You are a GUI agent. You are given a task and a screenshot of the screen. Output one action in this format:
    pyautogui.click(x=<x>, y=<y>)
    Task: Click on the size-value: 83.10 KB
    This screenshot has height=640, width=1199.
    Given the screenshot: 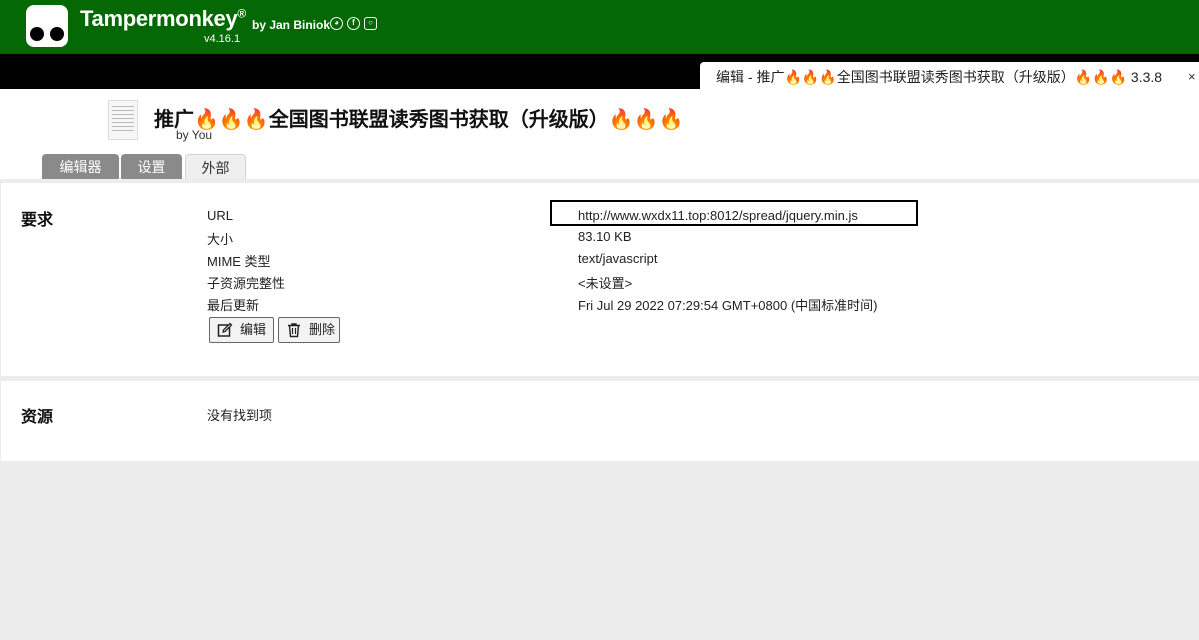 What is the action you would take?
    pyautogui.click(x=605, y=236)
    